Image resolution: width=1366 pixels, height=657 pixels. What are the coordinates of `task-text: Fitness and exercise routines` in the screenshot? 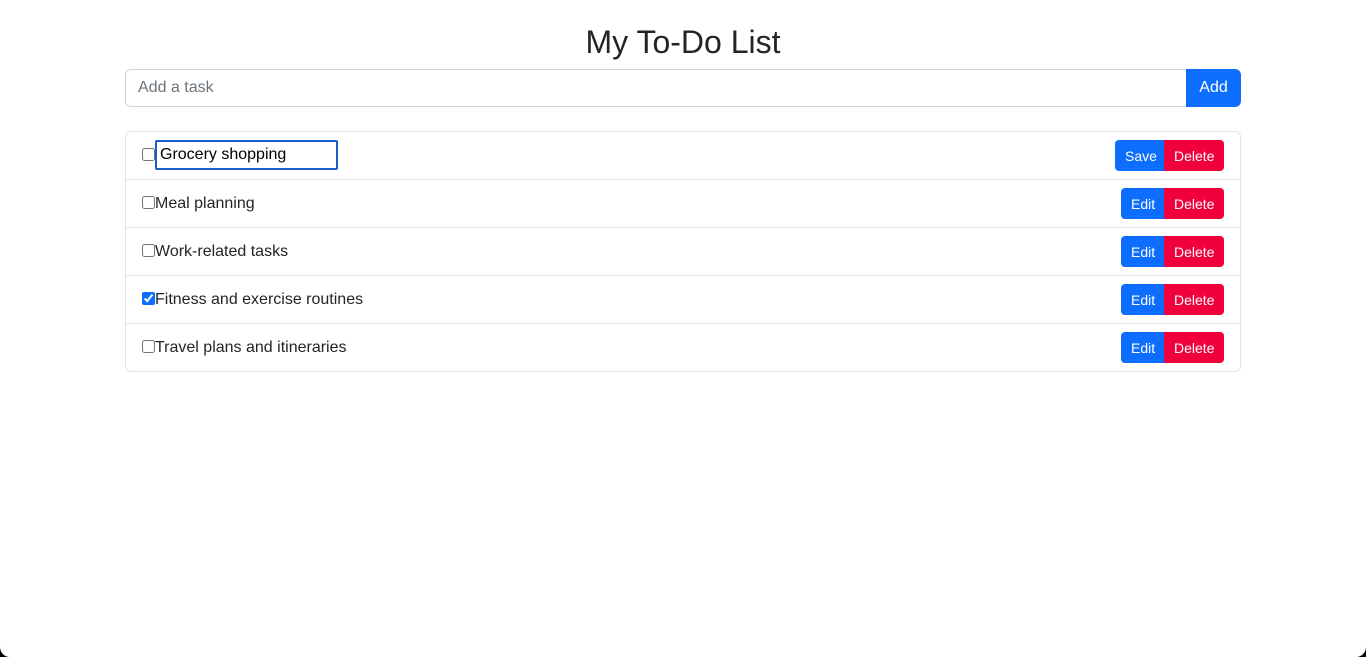 It's located at (259, 299).